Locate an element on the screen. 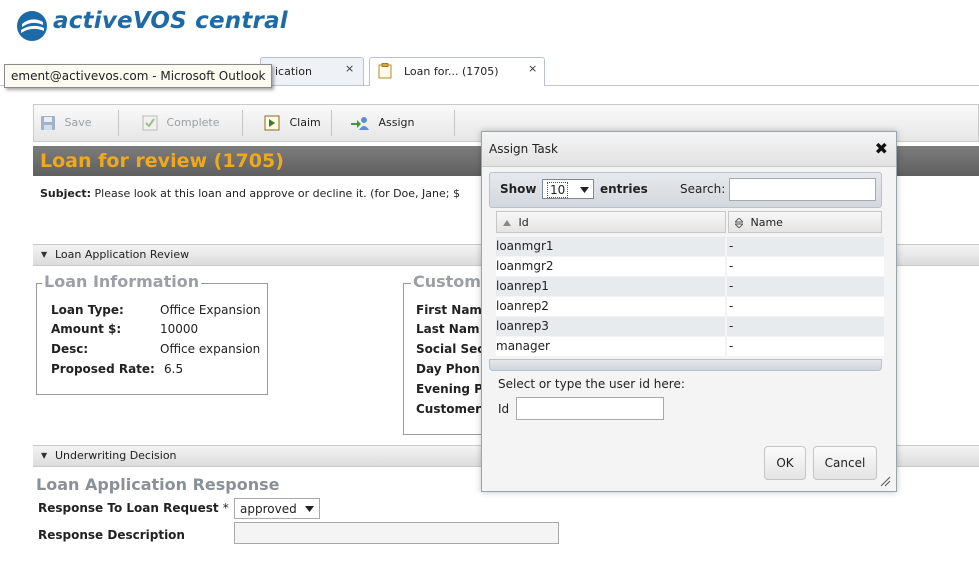 The height and width of the screenshot is (565, 979). table-row: loanmgr1 - is located at coordinates (690, 247).